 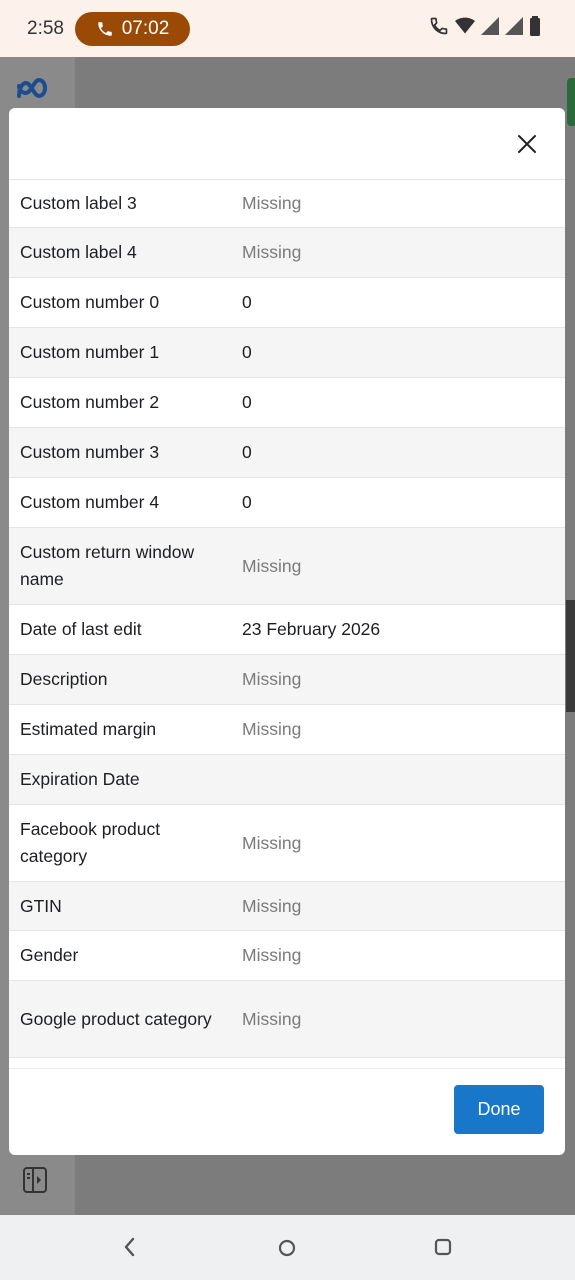 I want to click on status-icons, so click(x=485, y=26).